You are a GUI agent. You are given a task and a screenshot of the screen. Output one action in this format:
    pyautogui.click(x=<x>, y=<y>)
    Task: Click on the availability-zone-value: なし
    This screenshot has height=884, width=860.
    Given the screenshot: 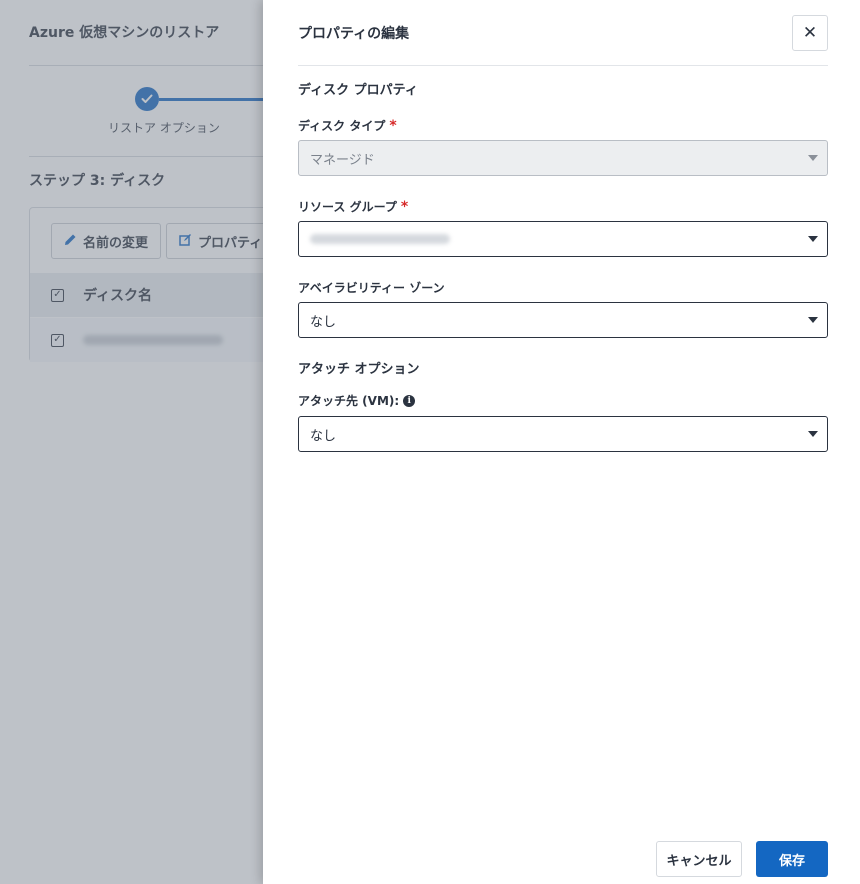 What is the action you would take?
    pyautogui.click(x=323, y=322)
    